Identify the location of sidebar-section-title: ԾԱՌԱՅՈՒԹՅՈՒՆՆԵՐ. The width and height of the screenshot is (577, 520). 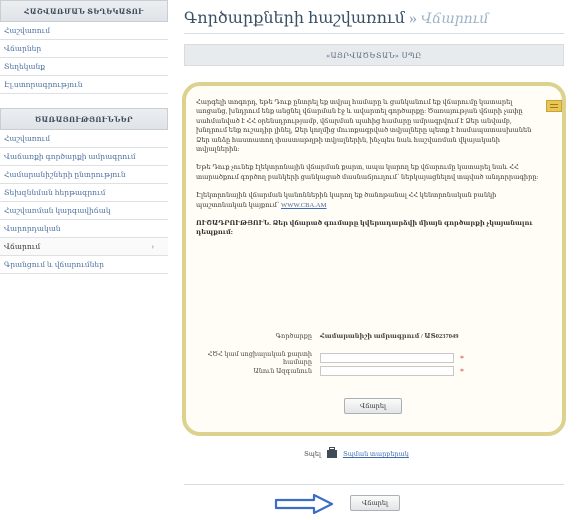
(84, 119).